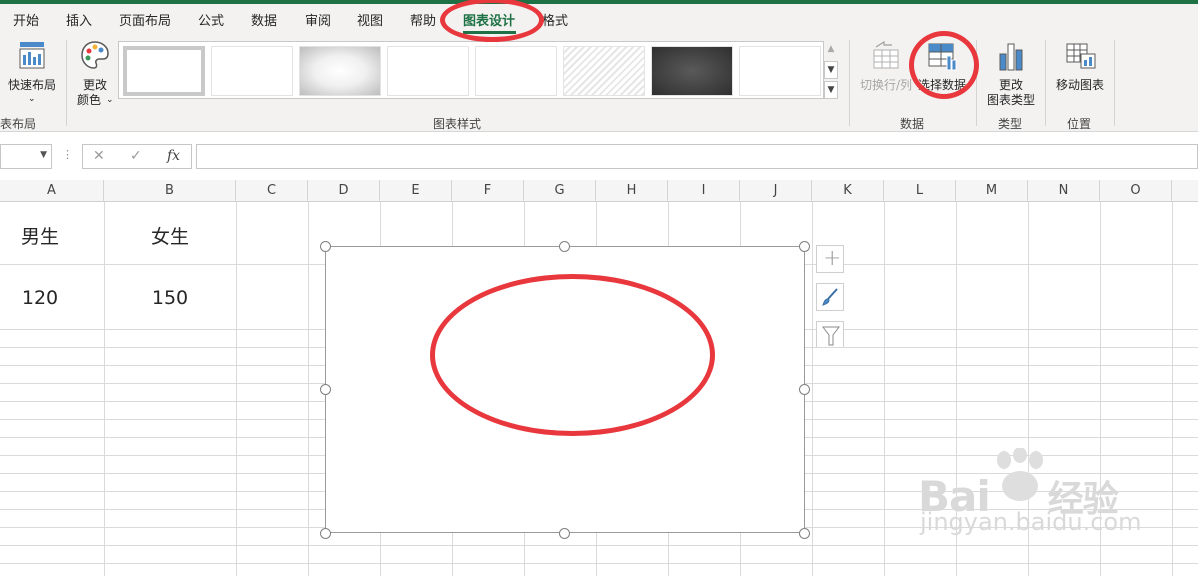  Describe the element at coordinates (920, 191) in the screenshot. I see `column-header-l: L` at that location.